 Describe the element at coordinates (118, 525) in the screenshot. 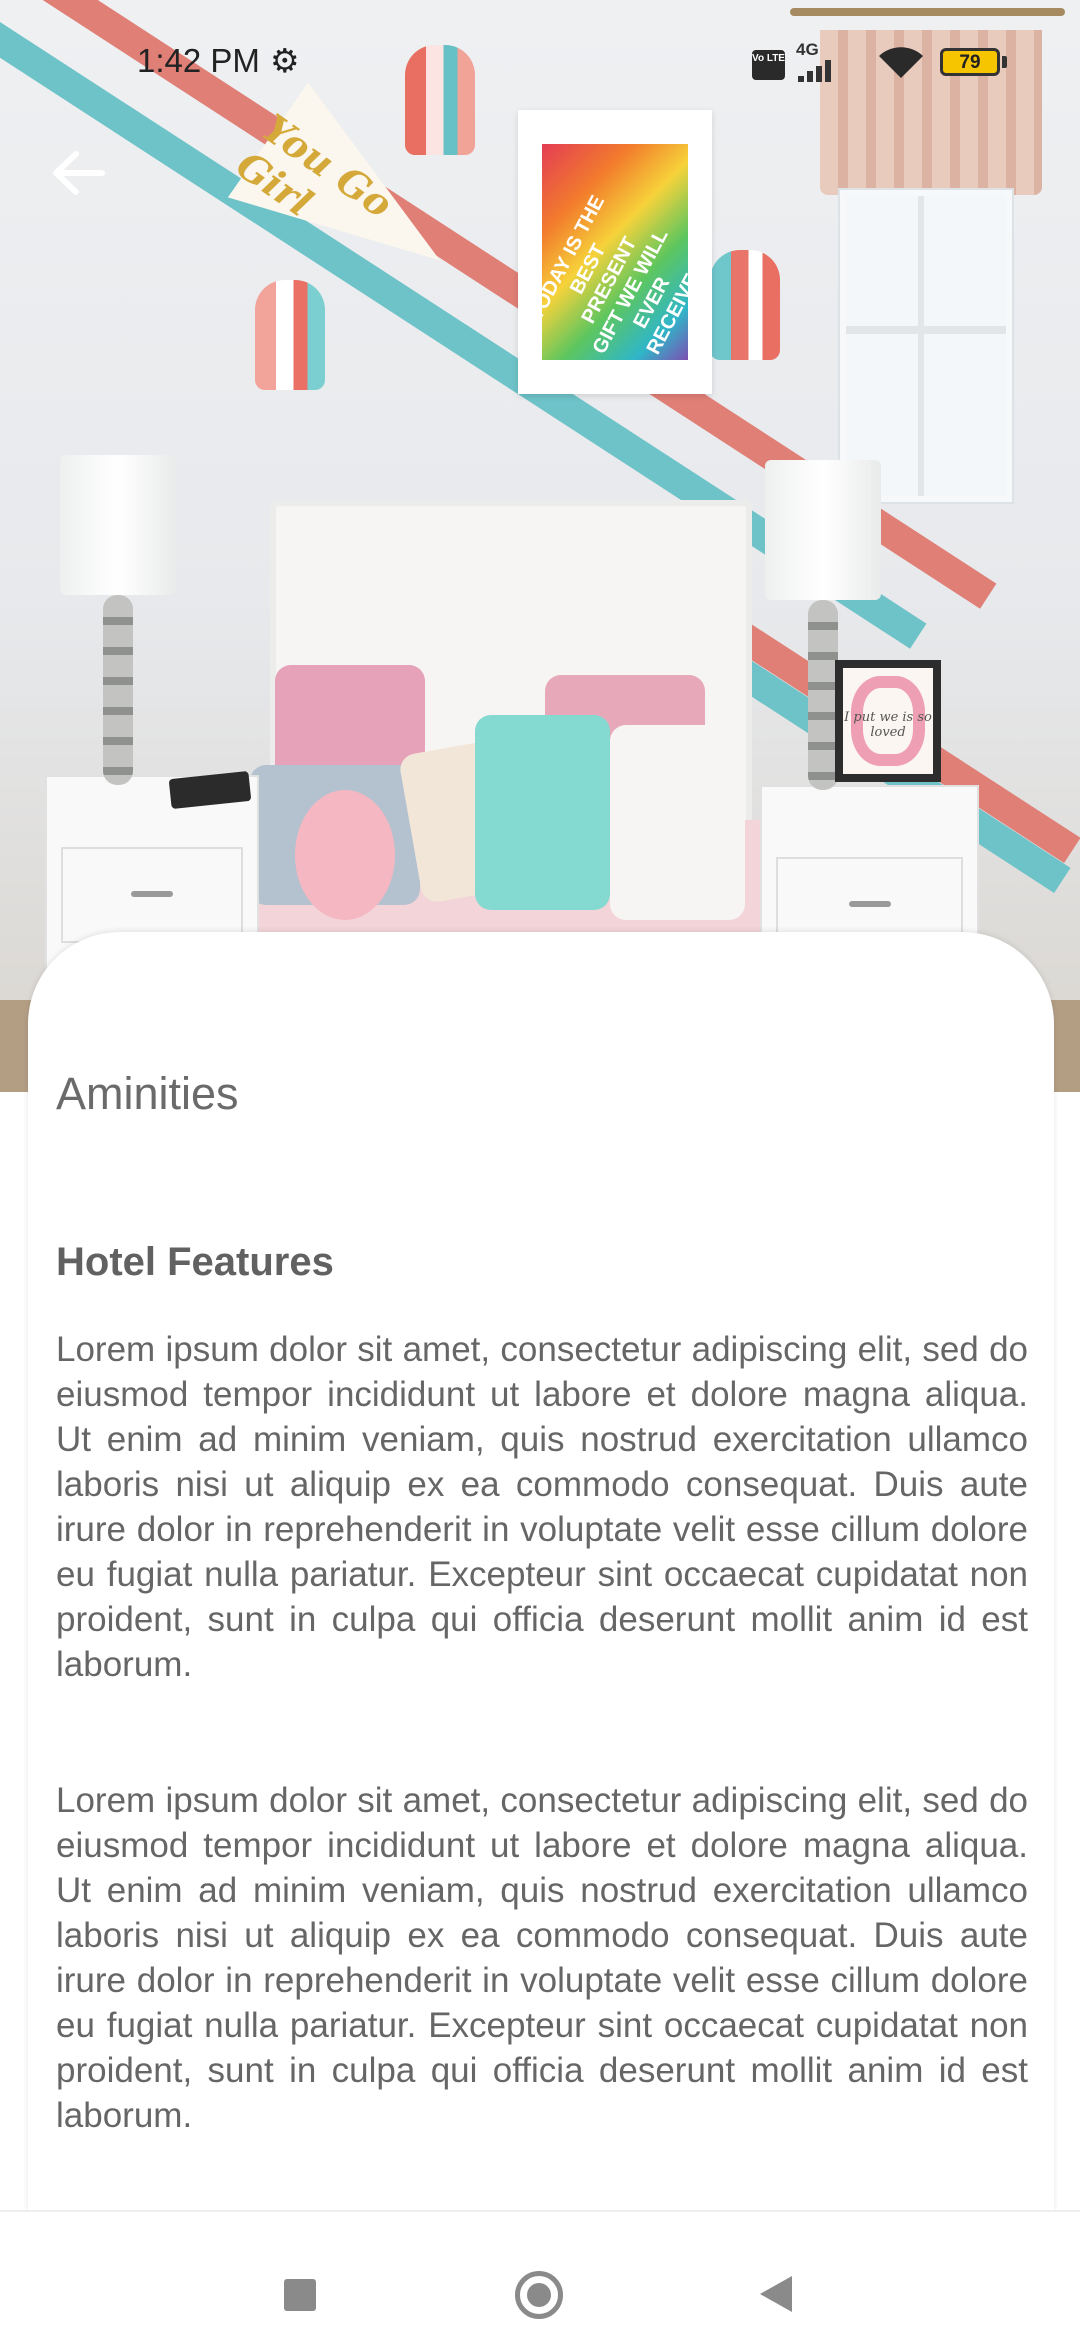

I see `lamp-shade-left` at that location.